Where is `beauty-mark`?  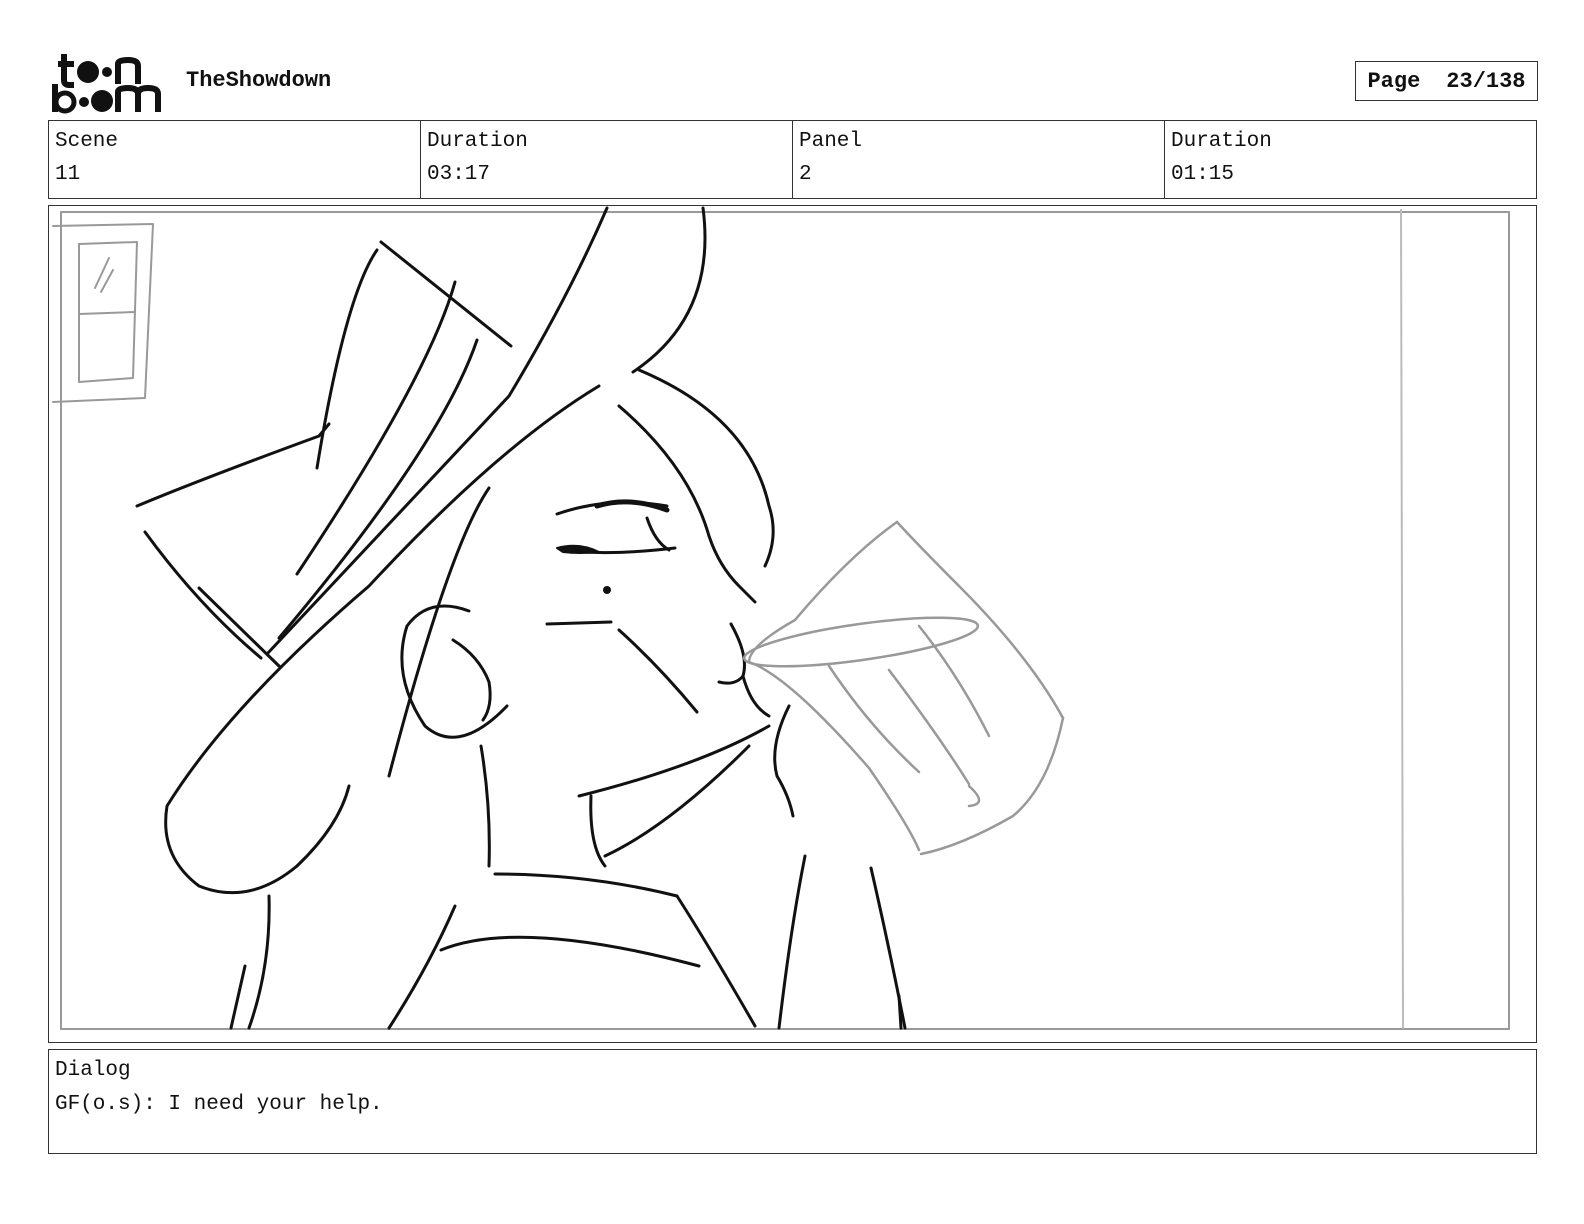
beauty-mark is located at coordinates (607, 590).